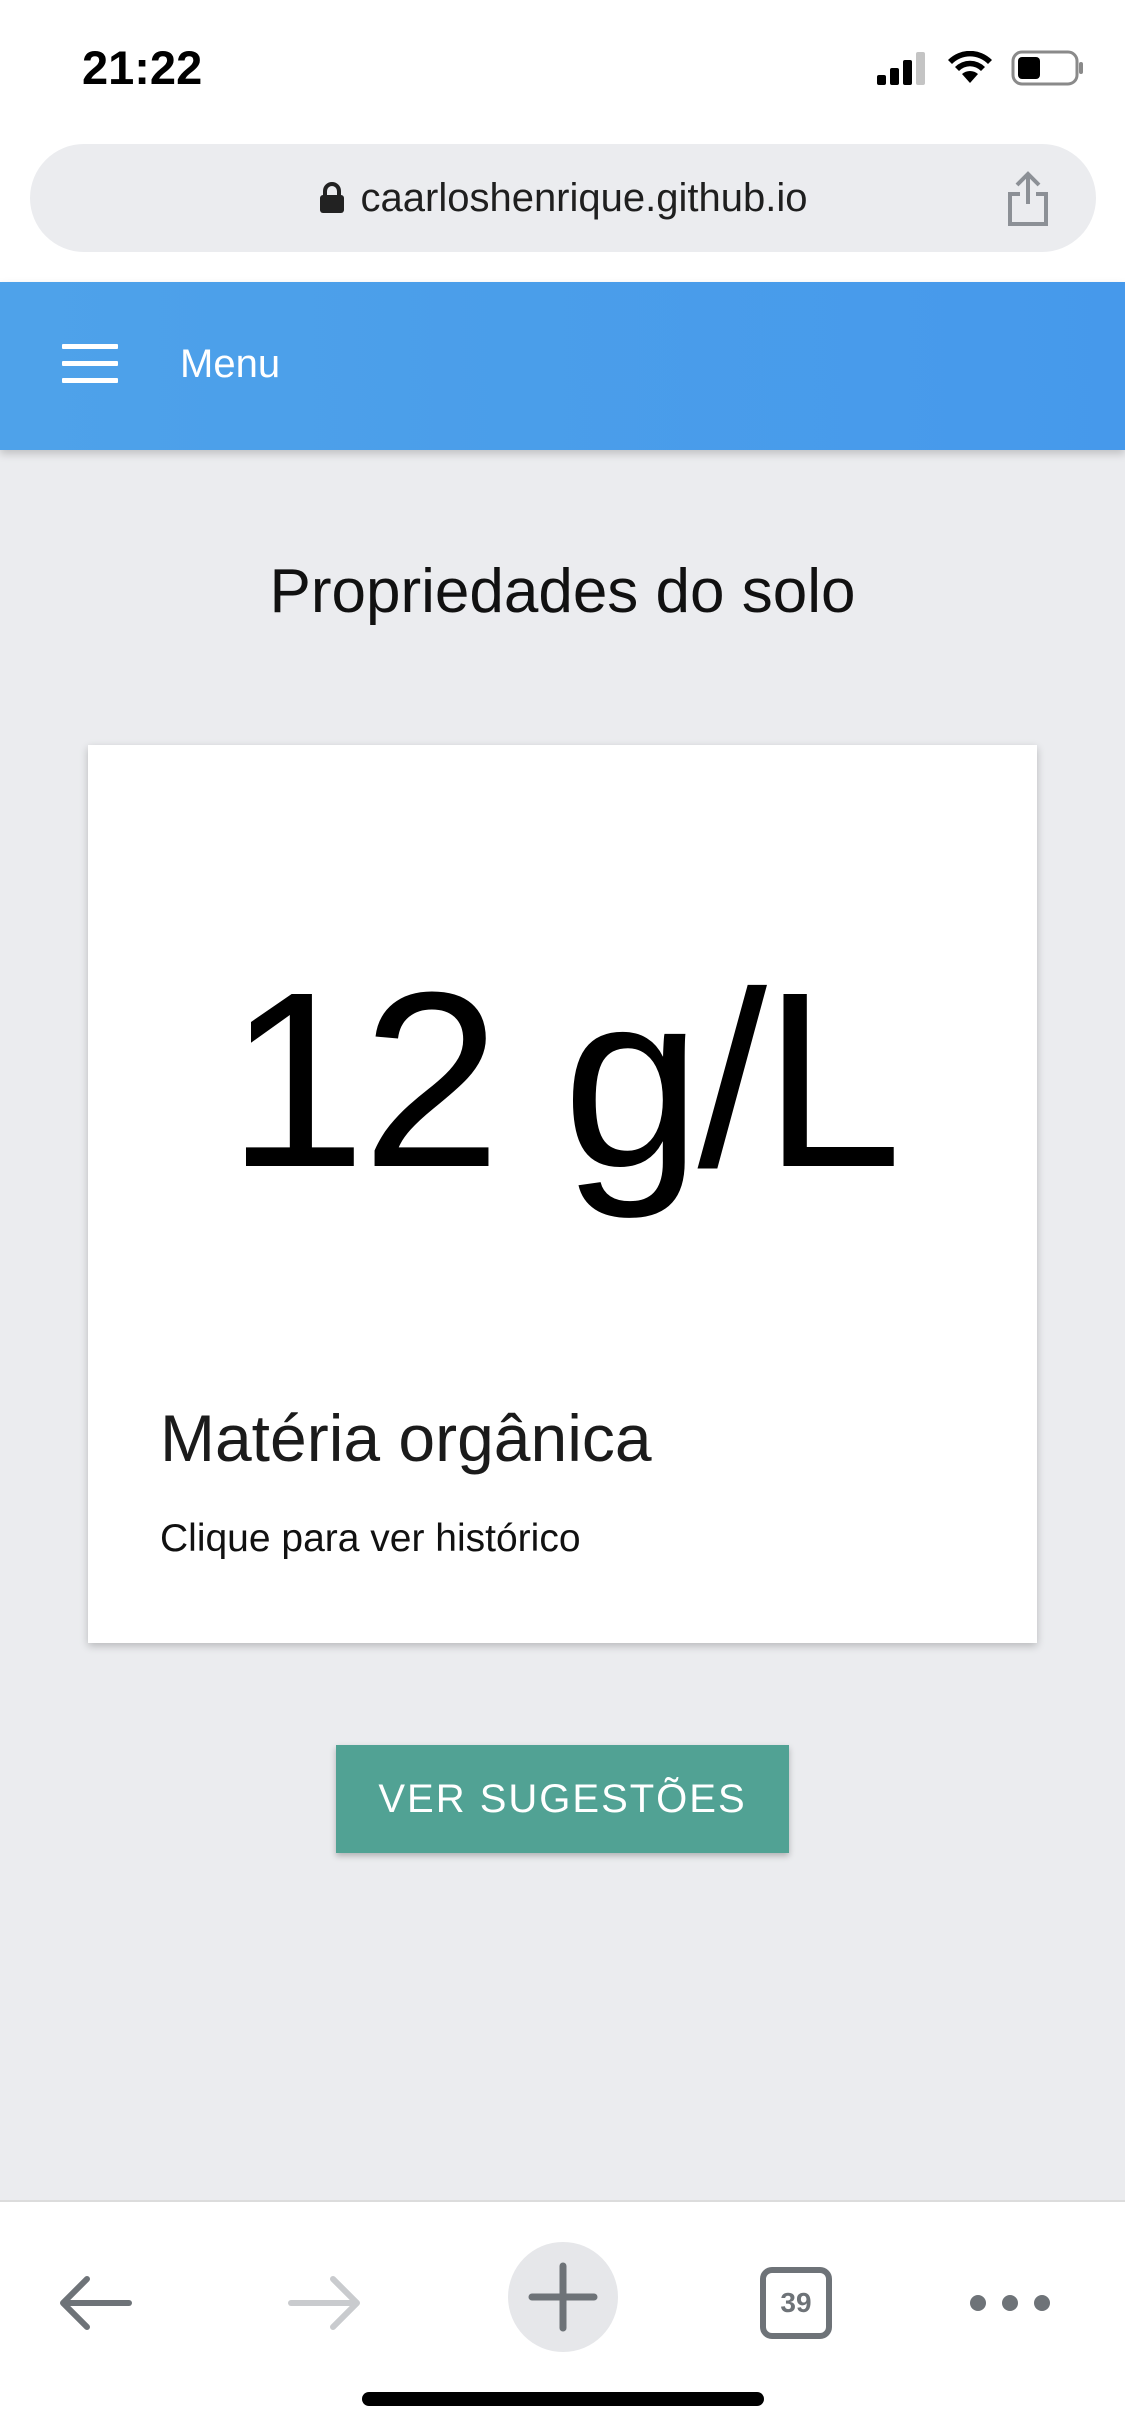 Image resolution: width=1125 pixels, height=2436 pixels. I want to click on tab-count: 39, so click(796, 2302).